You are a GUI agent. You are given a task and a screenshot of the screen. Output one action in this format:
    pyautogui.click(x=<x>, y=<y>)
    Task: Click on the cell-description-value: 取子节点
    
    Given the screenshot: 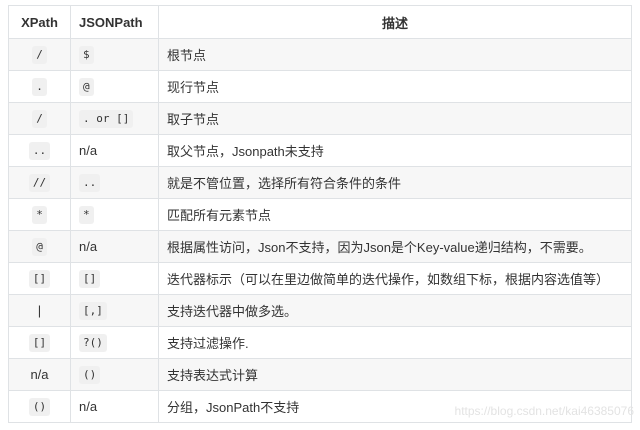 What is the action you would take?
    pyautogui.click(x=193, y=119)
    